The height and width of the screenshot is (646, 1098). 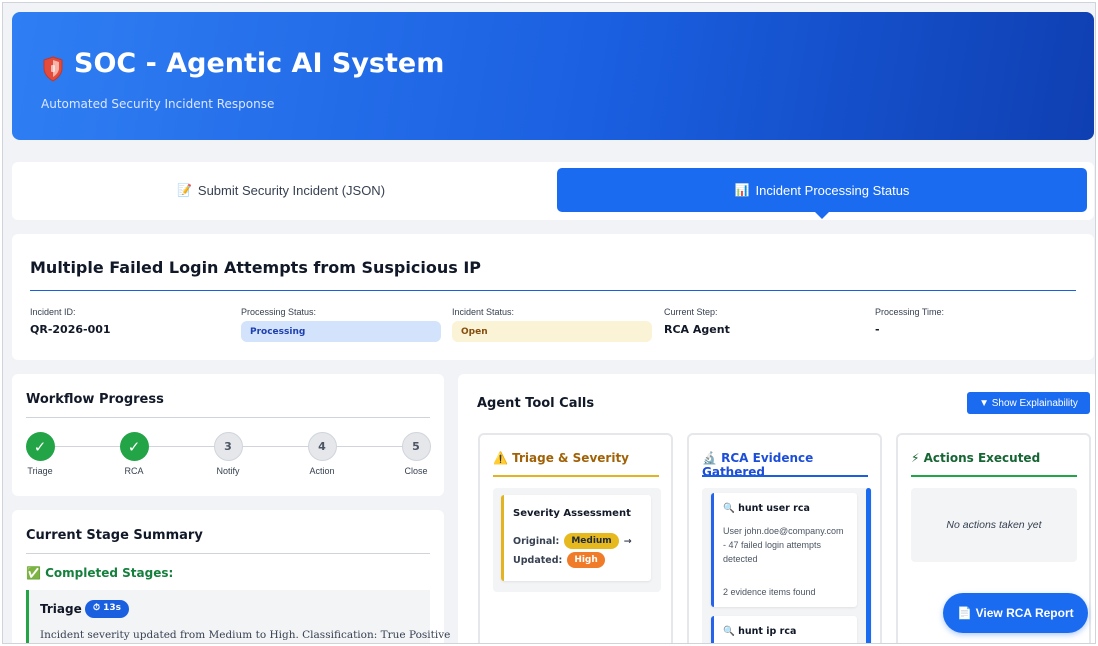 What do you see at coordinates (107, 609) in the screenshot?
I see `stage-time-badge: ⏱ 13s` at bounding box center [107, 609].